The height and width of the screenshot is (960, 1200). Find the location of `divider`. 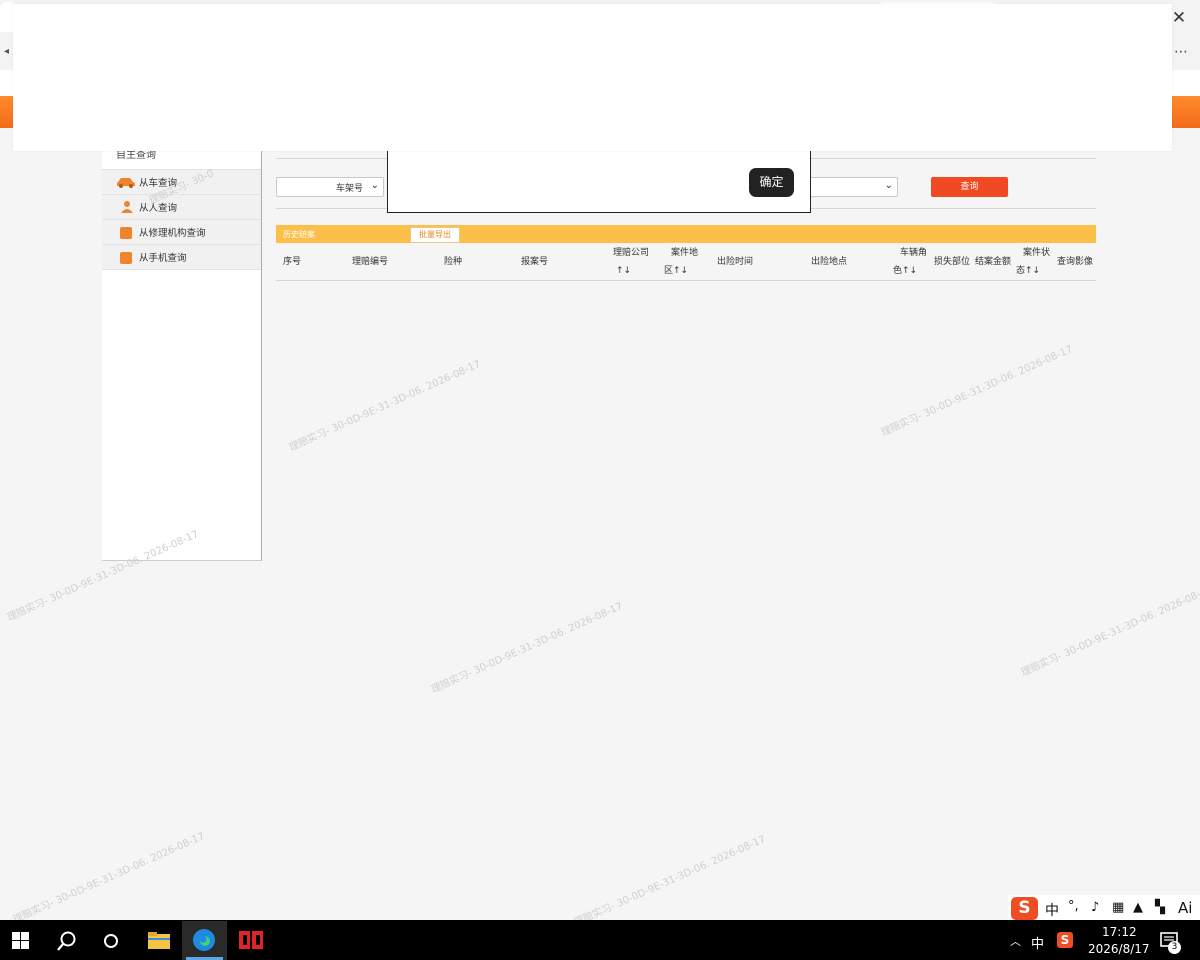

divider is located at coordinates (686, 280).